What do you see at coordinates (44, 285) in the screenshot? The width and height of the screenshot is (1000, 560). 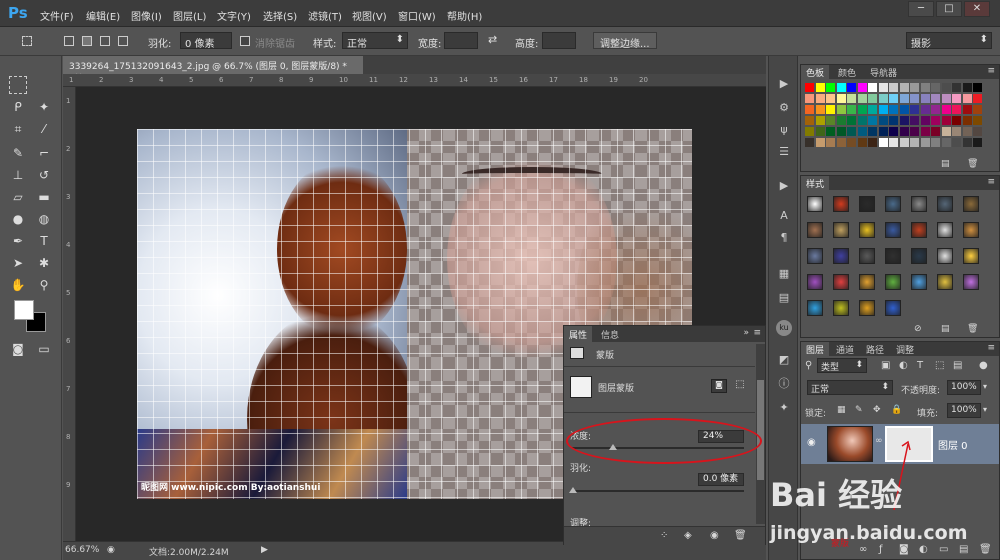 I see `zoom-tool-icon: ⚲` at bounding box center [44, 285].